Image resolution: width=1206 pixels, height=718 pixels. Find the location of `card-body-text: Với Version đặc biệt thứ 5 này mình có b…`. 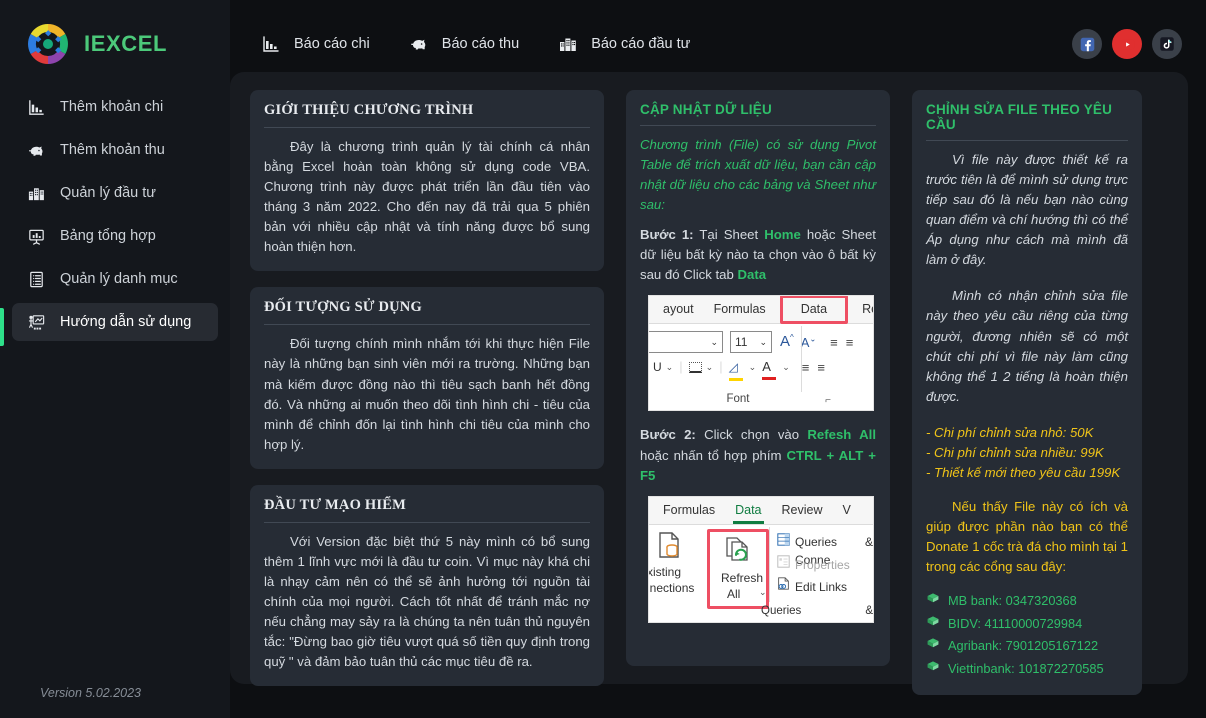

card-body-text: Với Version đặc biệt thứ 5 này mình có b… is located at coordinates (427, 601).